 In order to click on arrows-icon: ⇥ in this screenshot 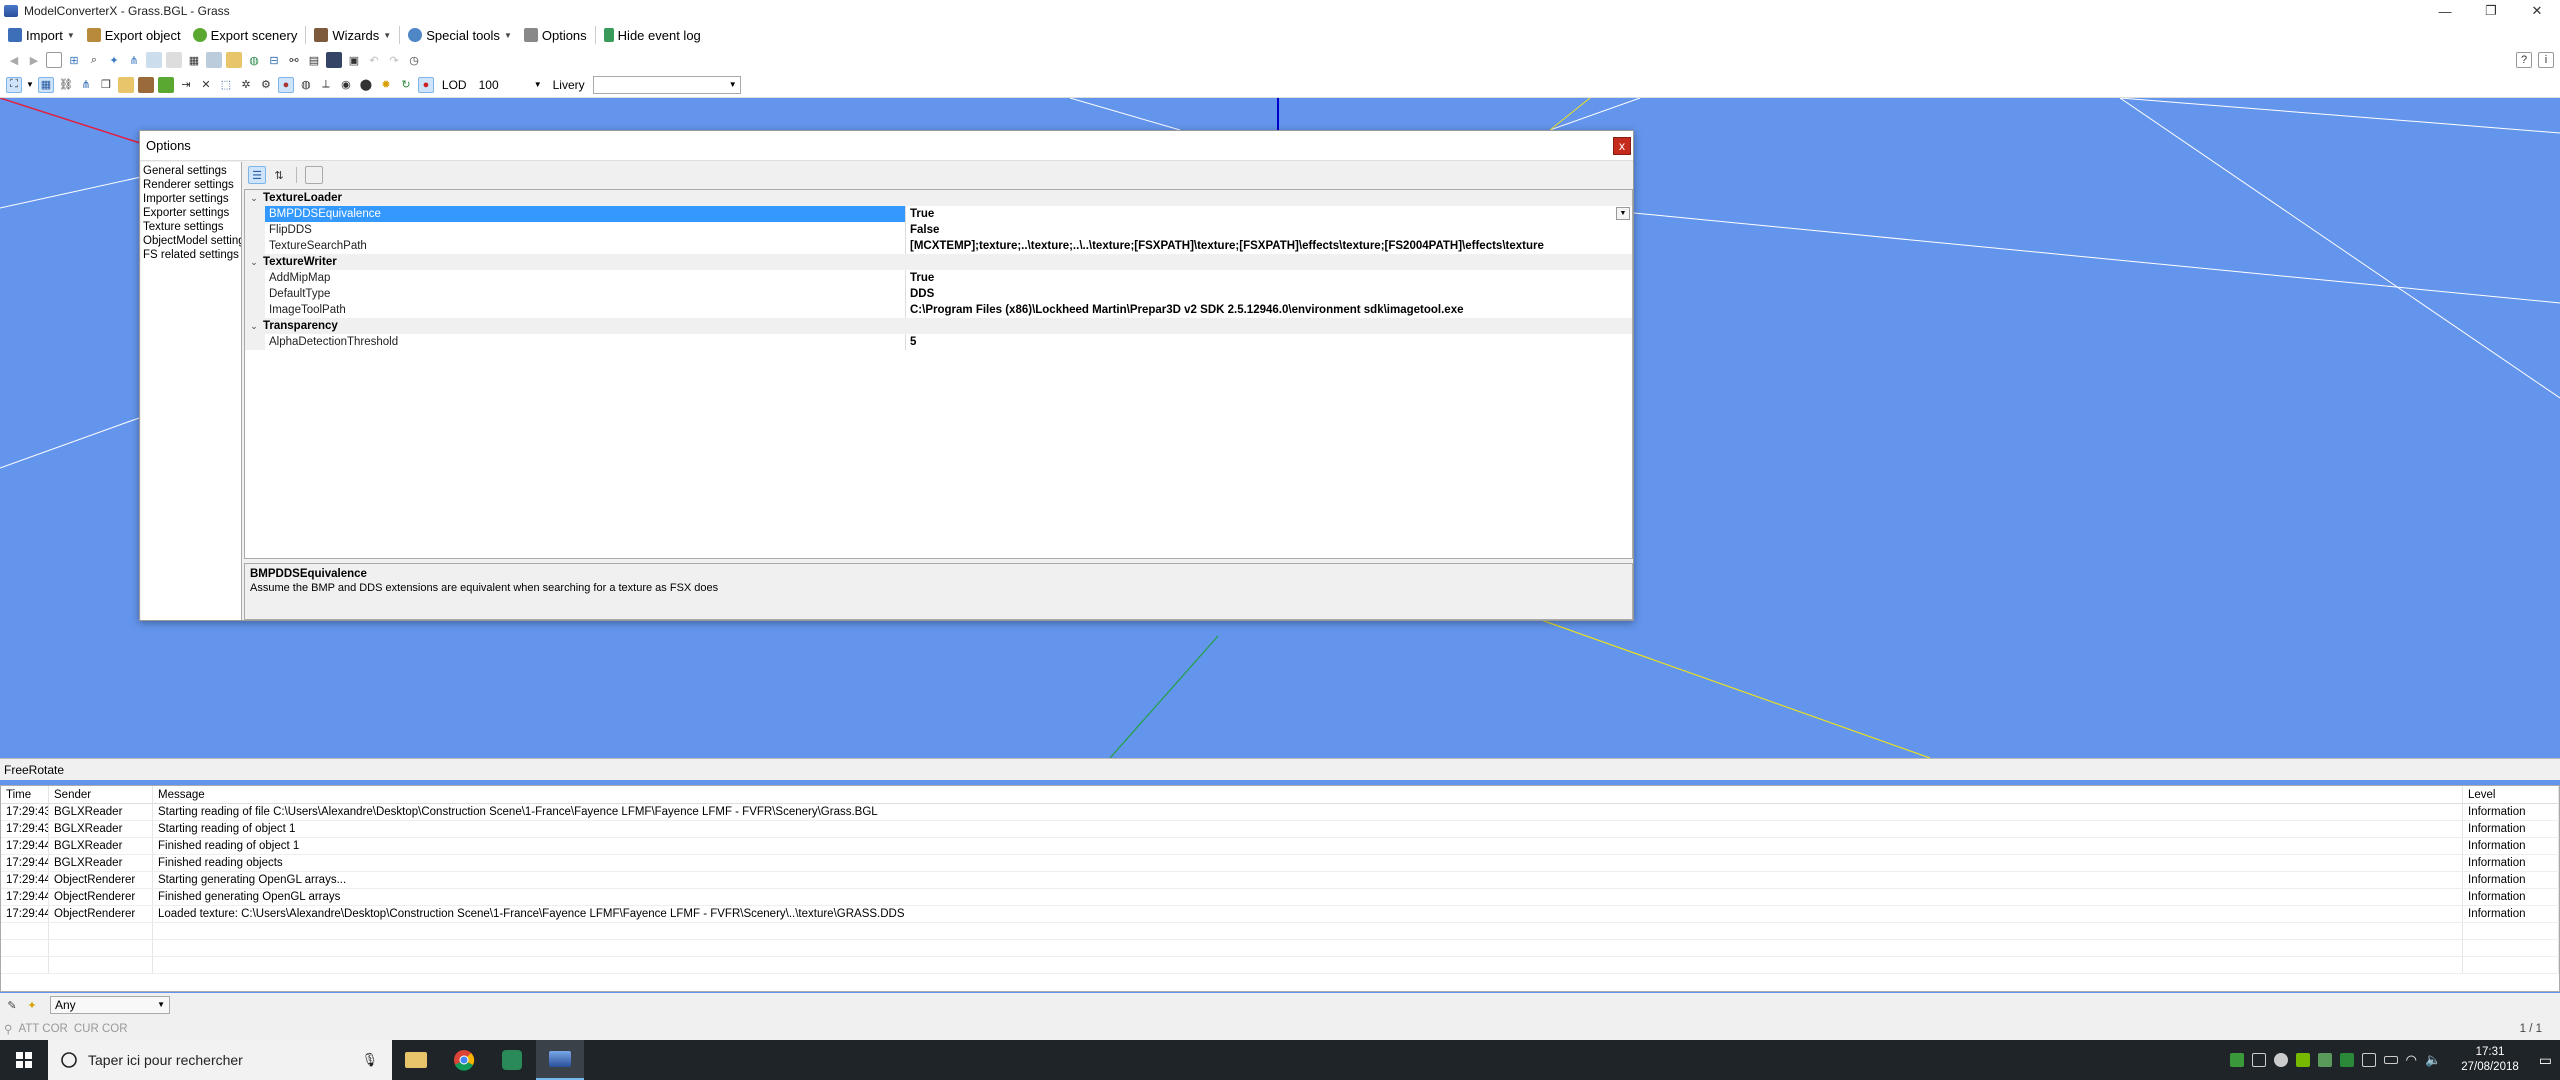, I will do `click(186, 85)`.